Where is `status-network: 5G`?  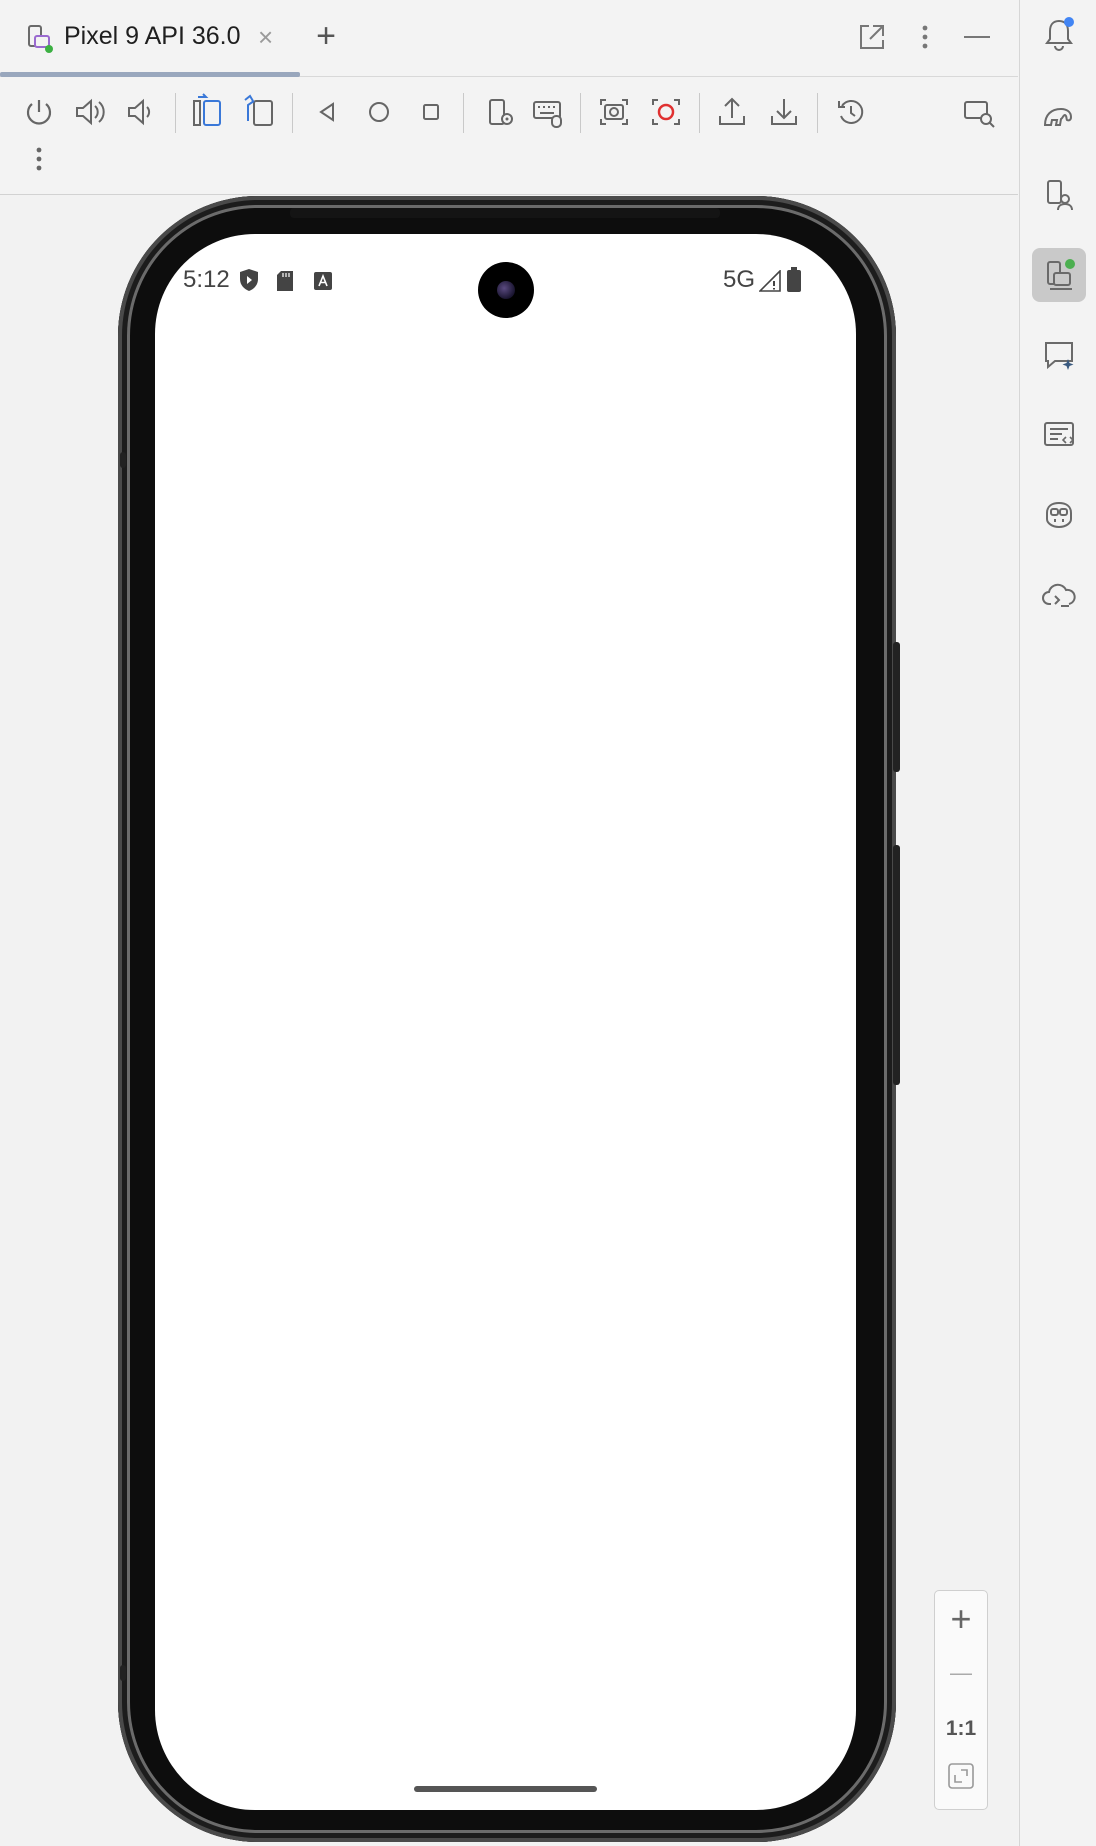 status-network: 5G is located at coordinates (739, 279).